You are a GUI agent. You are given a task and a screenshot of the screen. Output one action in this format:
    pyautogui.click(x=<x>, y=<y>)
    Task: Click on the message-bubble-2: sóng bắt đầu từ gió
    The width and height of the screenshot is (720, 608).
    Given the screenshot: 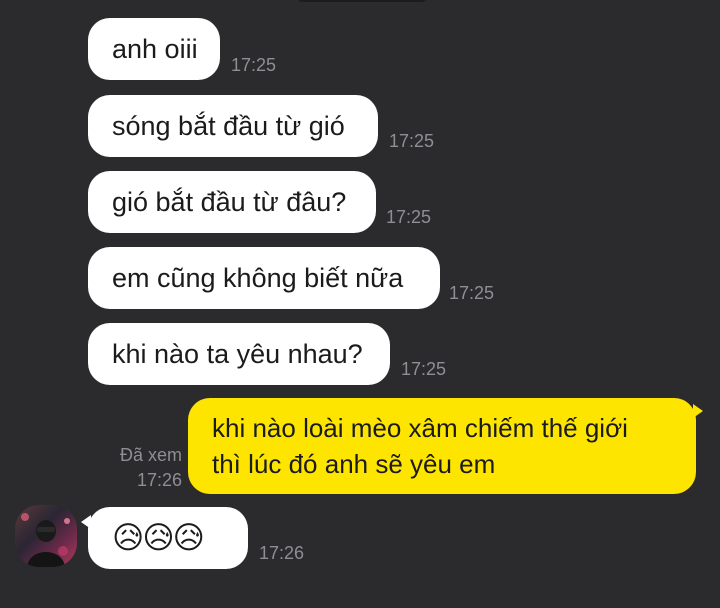 What is the action you would take?
    pyautogui.click(x=233, y=126)
    